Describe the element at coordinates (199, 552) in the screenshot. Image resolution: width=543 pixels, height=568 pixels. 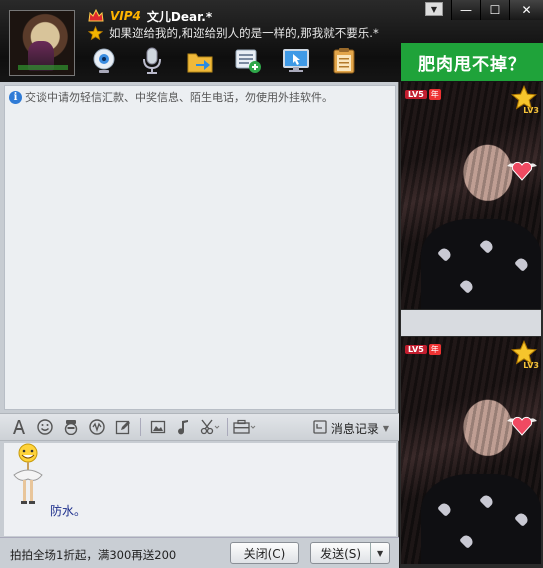
I see `bottom-bar: 拍拍全场1折起，满300再送200 关闭(C) 发送(S) ▼` at that location.